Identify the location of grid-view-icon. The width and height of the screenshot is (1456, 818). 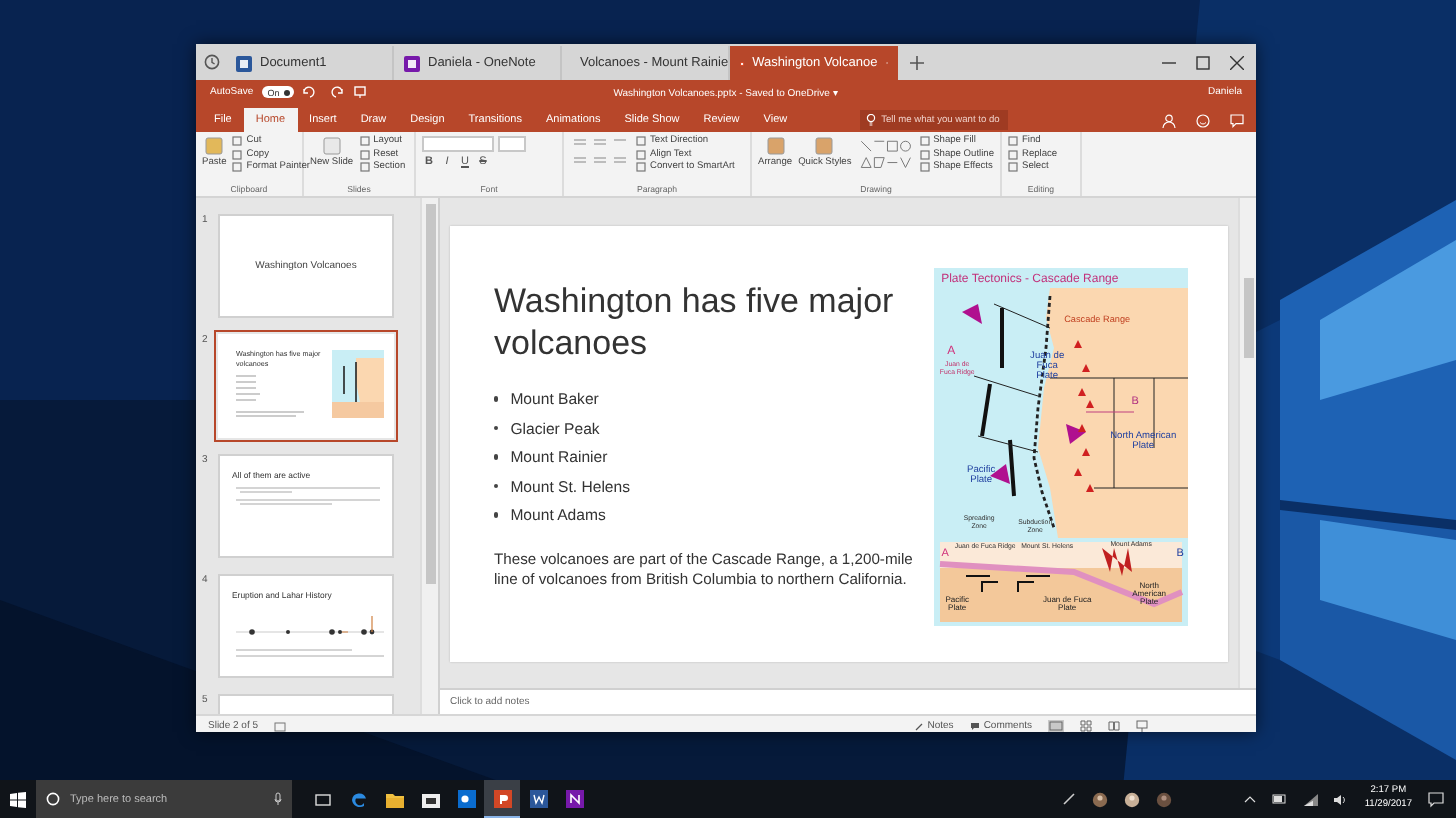
(1086, 726).